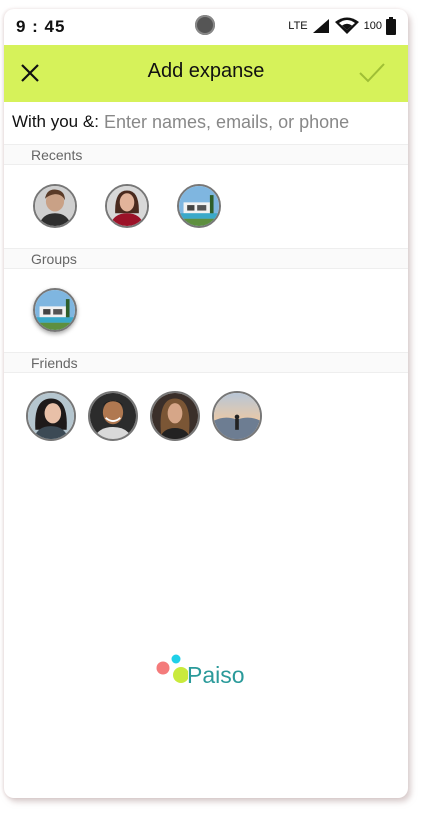 The image size is (430, 814). I want to click on recents-label: Recents, so click(57, 155).